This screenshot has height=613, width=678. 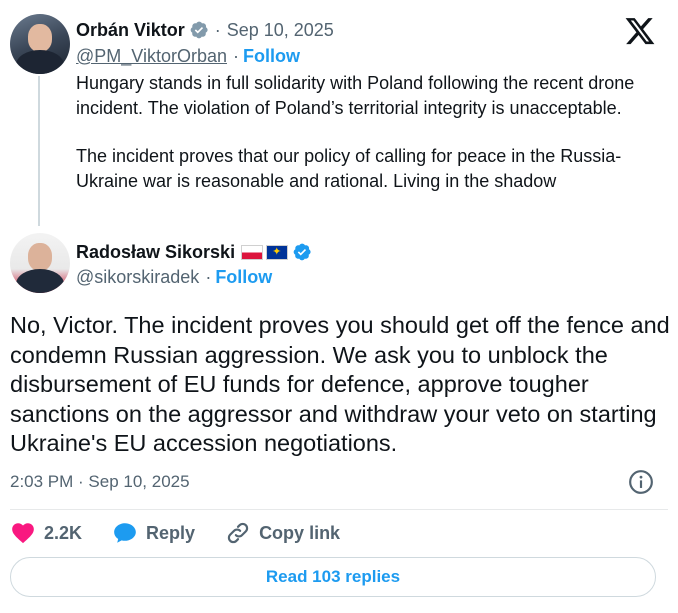 I want to click on eu-flag-icon, so click(x=277, y=252).